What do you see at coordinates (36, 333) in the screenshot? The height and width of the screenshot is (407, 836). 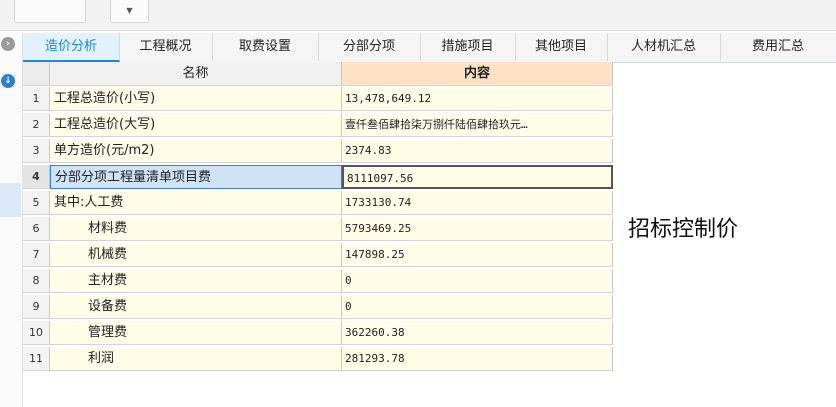 I see `row-number: 10` at bounding box center [36, 333].